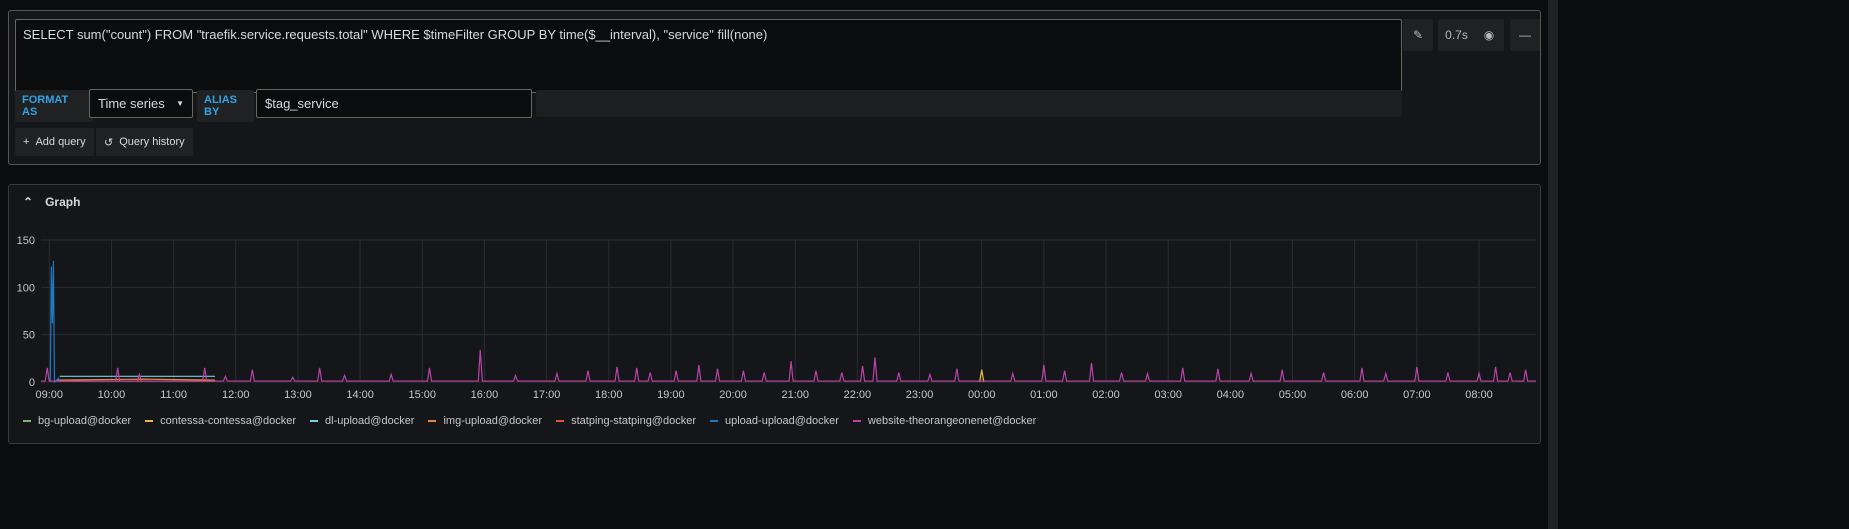  What do you see at coordinates (671, 395) in the screenshot?
I see `x-tick-label: 19:00` at bounding box center [671, 395].